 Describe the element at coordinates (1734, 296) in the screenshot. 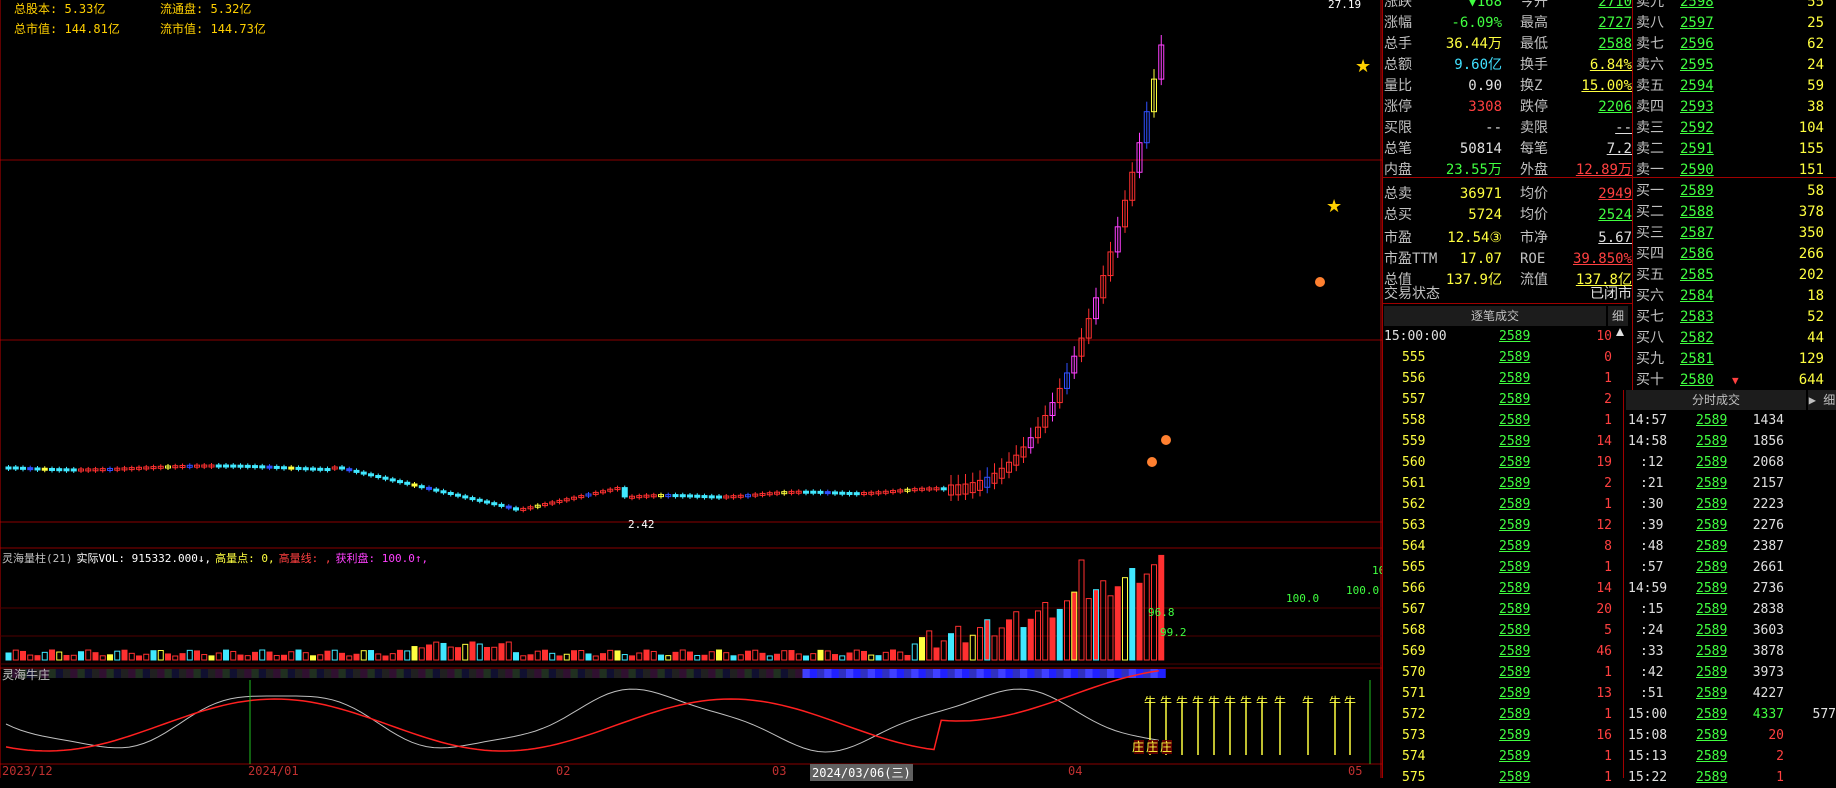

I see `order-book-row: 买六 2584 18` at that location.